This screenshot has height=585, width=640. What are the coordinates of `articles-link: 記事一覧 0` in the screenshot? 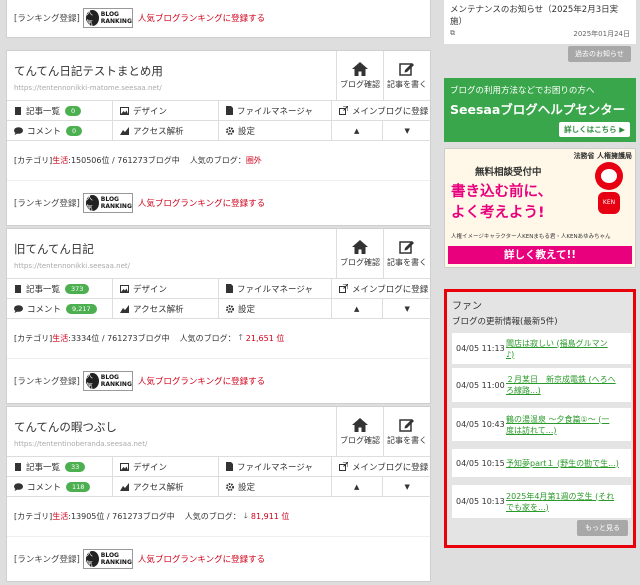 It's located at (60, 111).